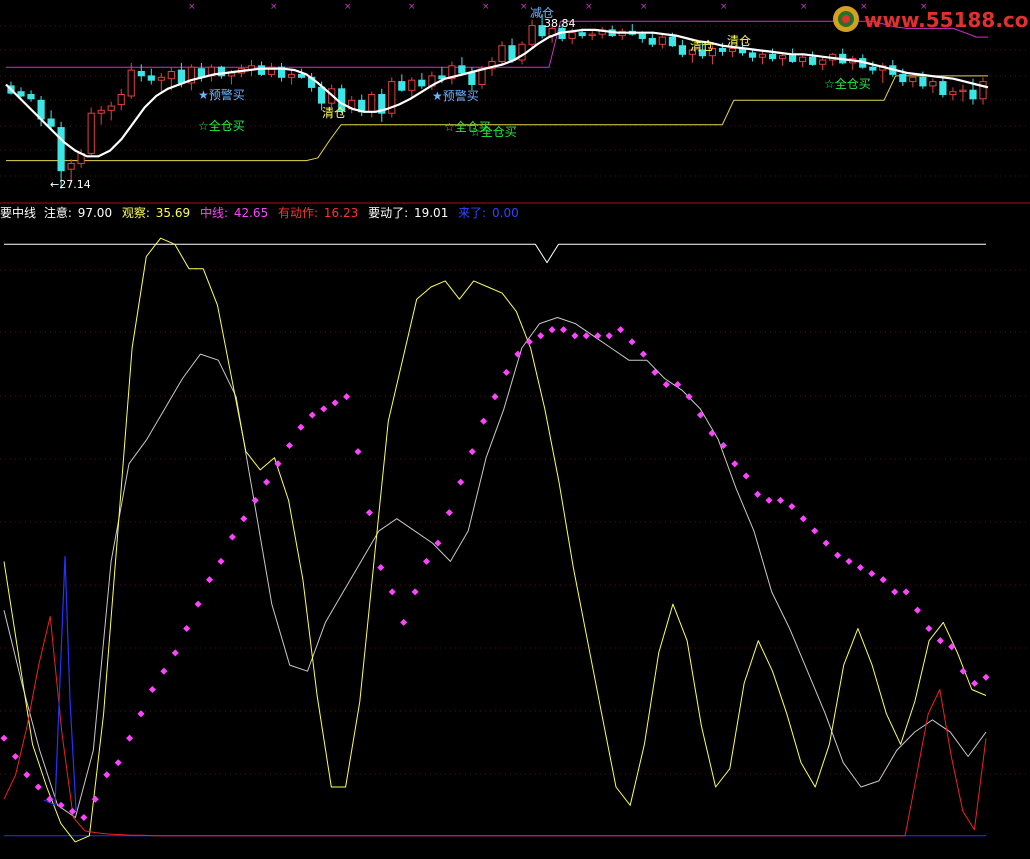  Describe the element at coordinates (472, 213) in the screenshot. I see `header-coming-label: 来了:` at that location.